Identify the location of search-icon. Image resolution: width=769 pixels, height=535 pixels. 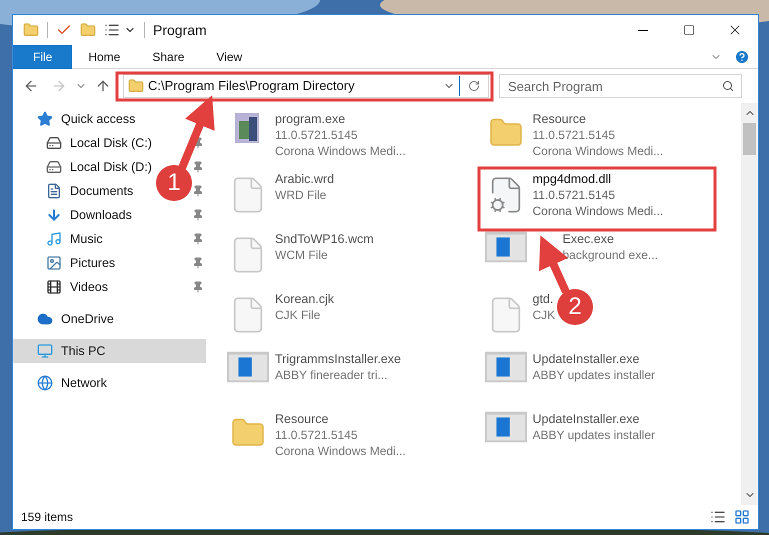
(728, 86).